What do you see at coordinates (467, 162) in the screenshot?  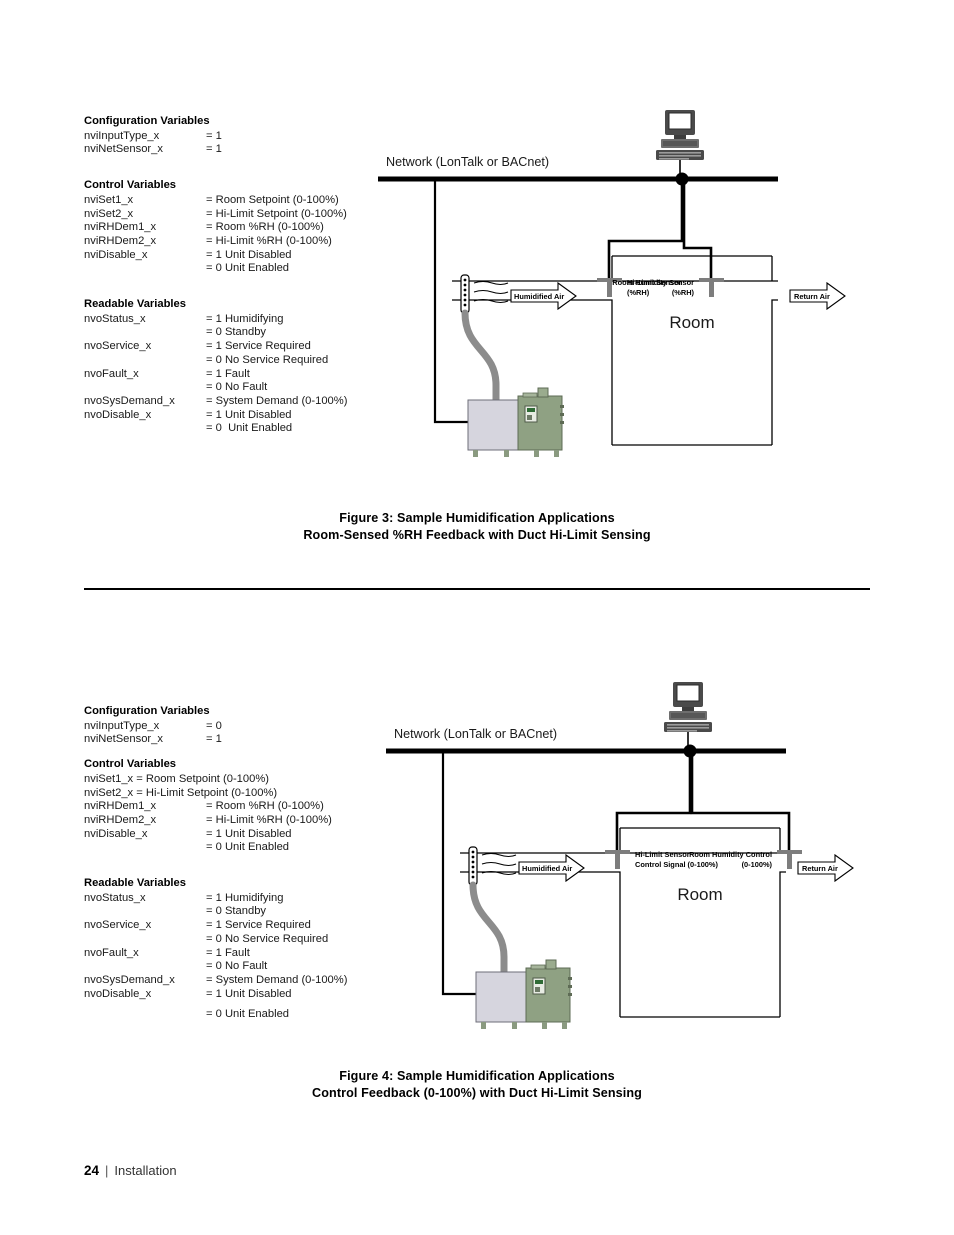 I see `network-bus-label: Network (LonTalk or BACnet)` at bounding box center [467, 162].